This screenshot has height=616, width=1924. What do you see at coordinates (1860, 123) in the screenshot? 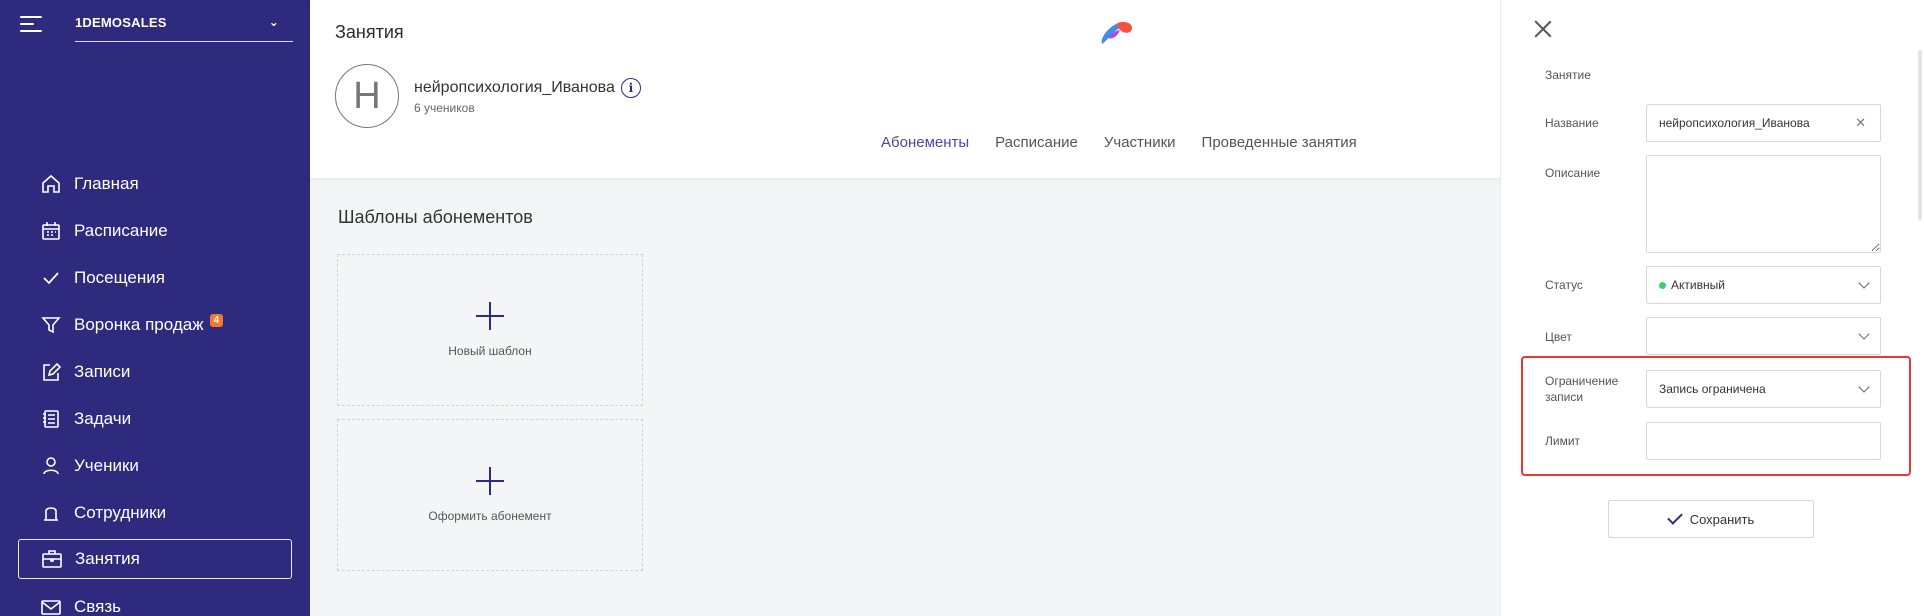
I see `clear-icon: ✕` at bounding box center [1860, 123].